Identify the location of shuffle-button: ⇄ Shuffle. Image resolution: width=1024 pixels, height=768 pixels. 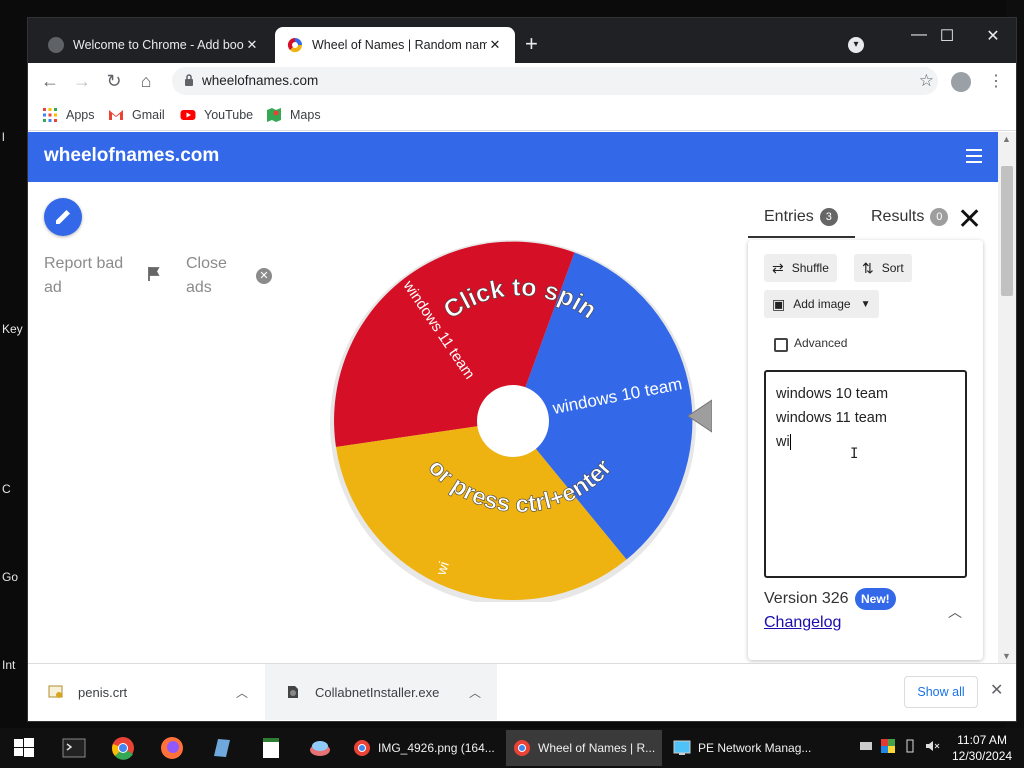
(800, 268).